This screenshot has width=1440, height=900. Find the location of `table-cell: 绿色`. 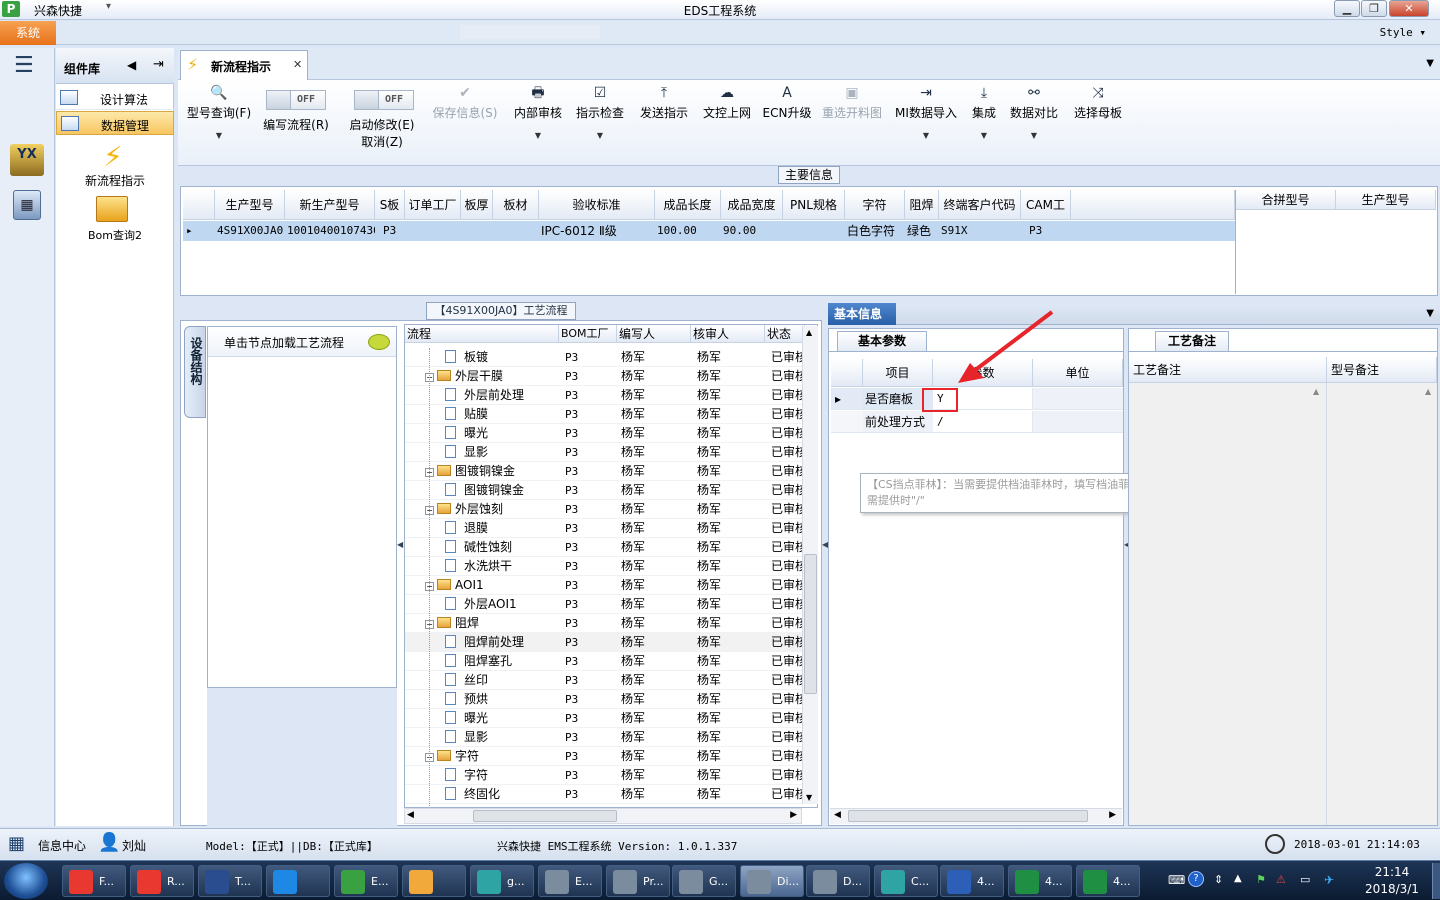

table-cell: 绿色 is located at coordinates (922, 231).